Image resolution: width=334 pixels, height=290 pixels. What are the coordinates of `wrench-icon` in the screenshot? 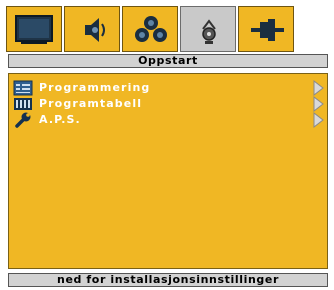 It's located at (23, 120).